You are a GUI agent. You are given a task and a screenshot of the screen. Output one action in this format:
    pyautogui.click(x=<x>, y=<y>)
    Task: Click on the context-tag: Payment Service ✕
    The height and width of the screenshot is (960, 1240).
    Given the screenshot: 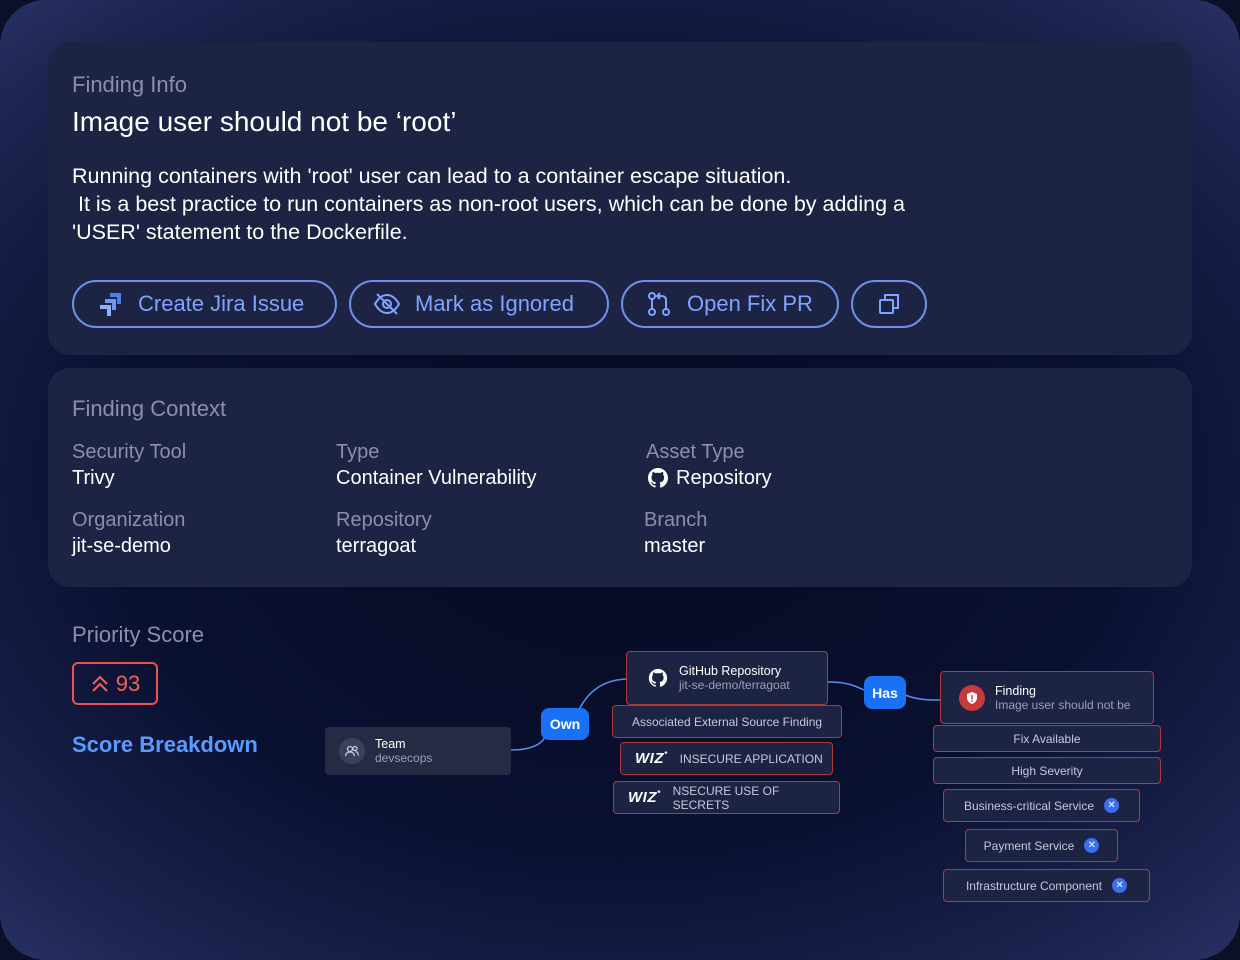 What is the action you would take?
    pyautogui.click(x=1041, y=845)
    